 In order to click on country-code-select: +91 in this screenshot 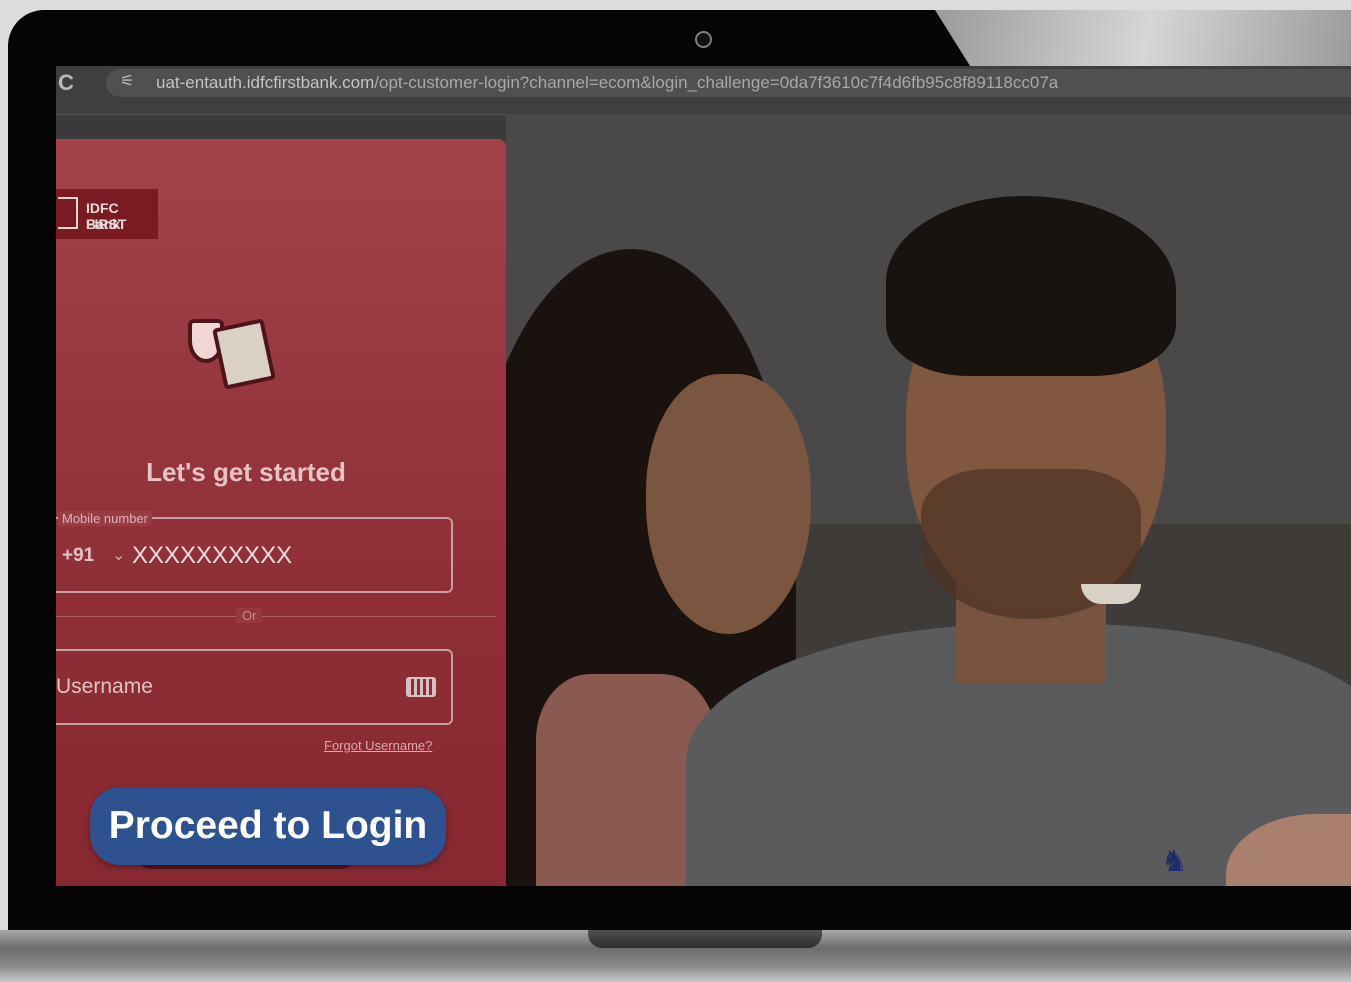, I will do `click(78, 556)`.